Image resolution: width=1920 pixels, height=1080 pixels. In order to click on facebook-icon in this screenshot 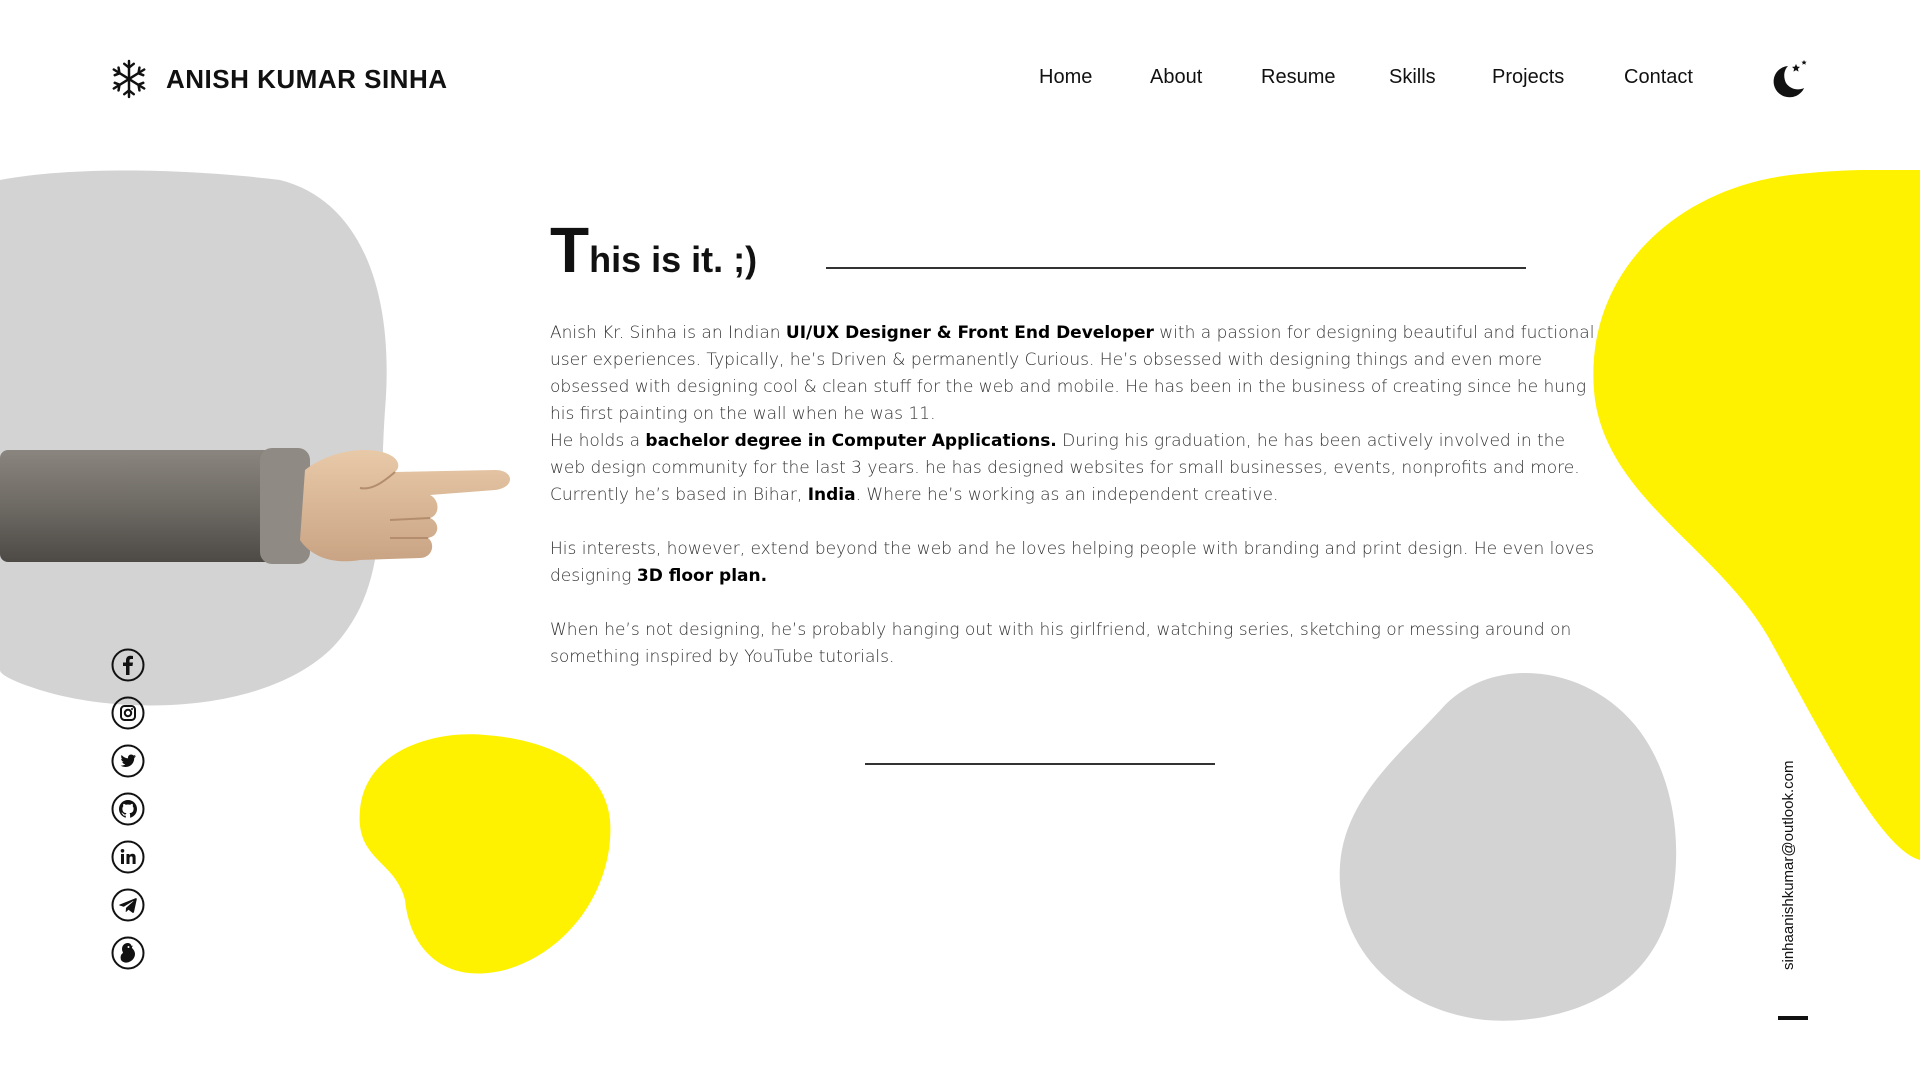, I will do `click(128, 665)`.